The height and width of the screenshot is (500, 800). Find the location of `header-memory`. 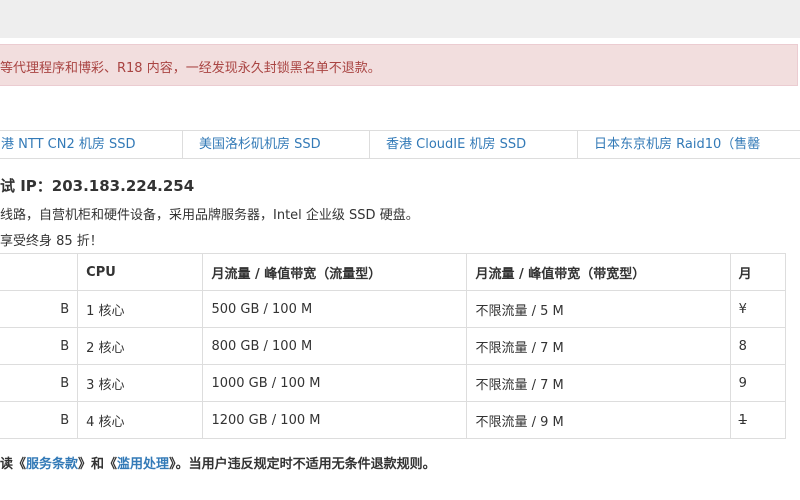

header-memory is located at coordinates (39, 272).